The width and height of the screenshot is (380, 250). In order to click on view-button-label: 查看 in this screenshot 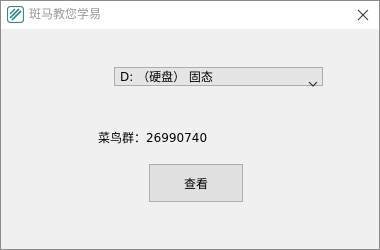, I will do `click(195, 183)`.